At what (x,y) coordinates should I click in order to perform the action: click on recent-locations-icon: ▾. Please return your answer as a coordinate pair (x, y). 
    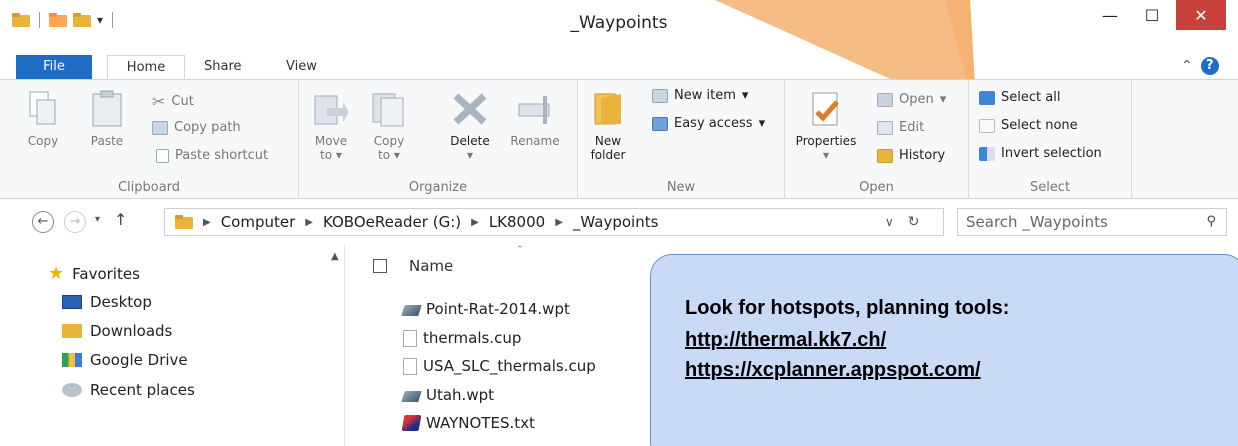
    Looking at the image, I should click on (97, 219).